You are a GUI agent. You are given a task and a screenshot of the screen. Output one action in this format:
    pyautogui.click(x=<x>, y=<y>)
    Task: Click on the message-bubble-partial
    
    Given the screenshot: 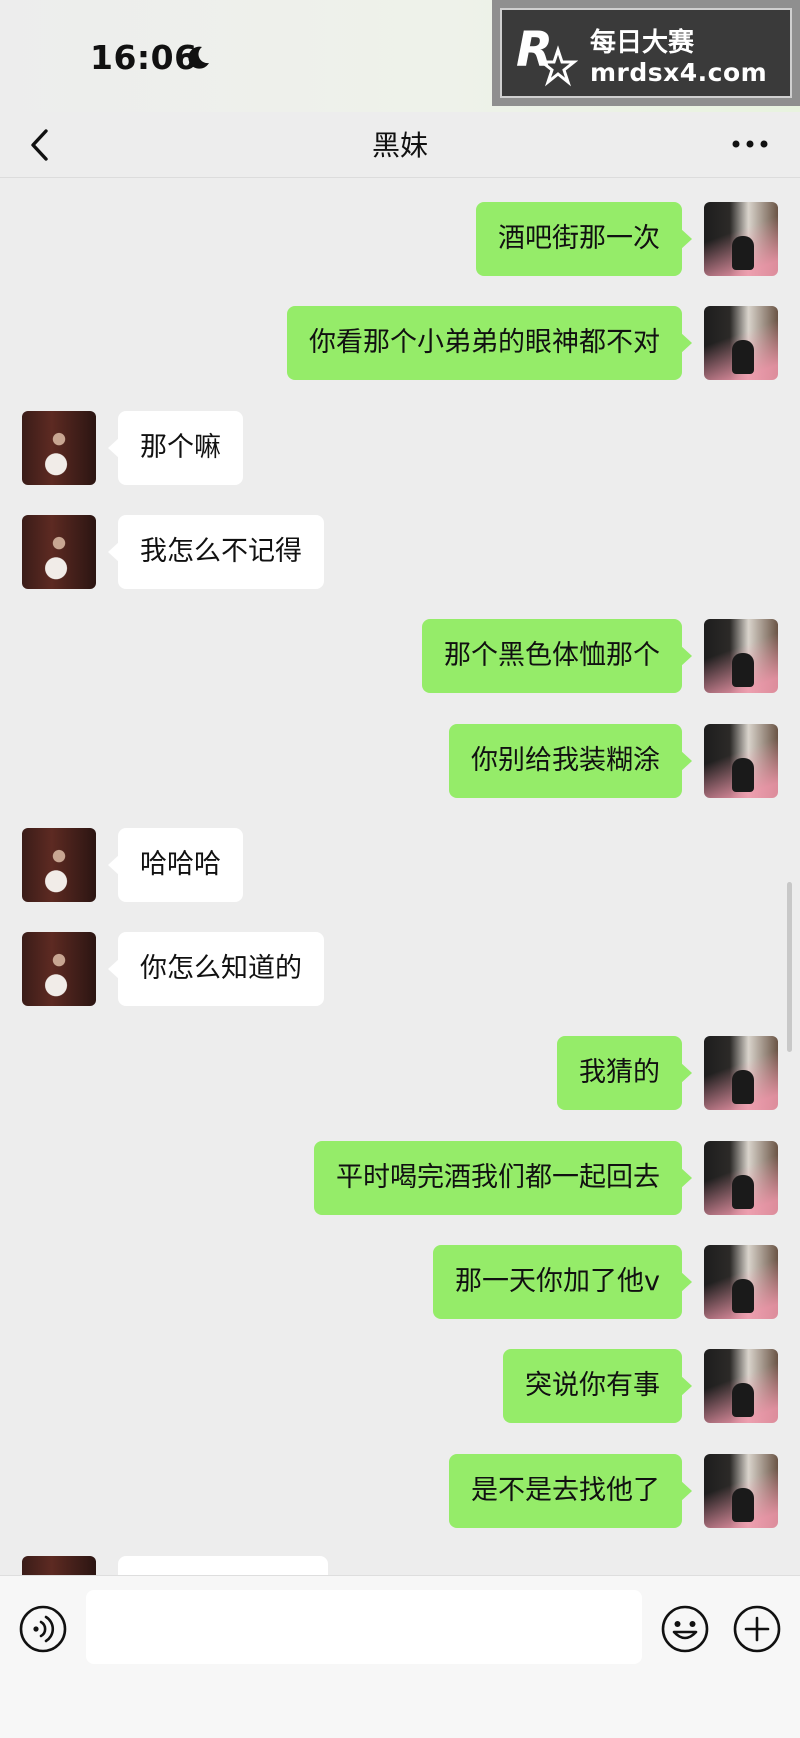 What is the action you would take?
    pyautogui.click(x=223, y=1565)
    